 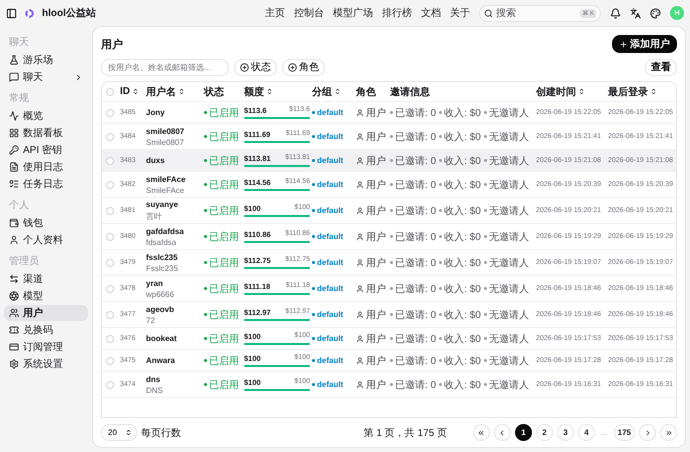 I want to click on page-button: 1, so click(x=523, y=432).